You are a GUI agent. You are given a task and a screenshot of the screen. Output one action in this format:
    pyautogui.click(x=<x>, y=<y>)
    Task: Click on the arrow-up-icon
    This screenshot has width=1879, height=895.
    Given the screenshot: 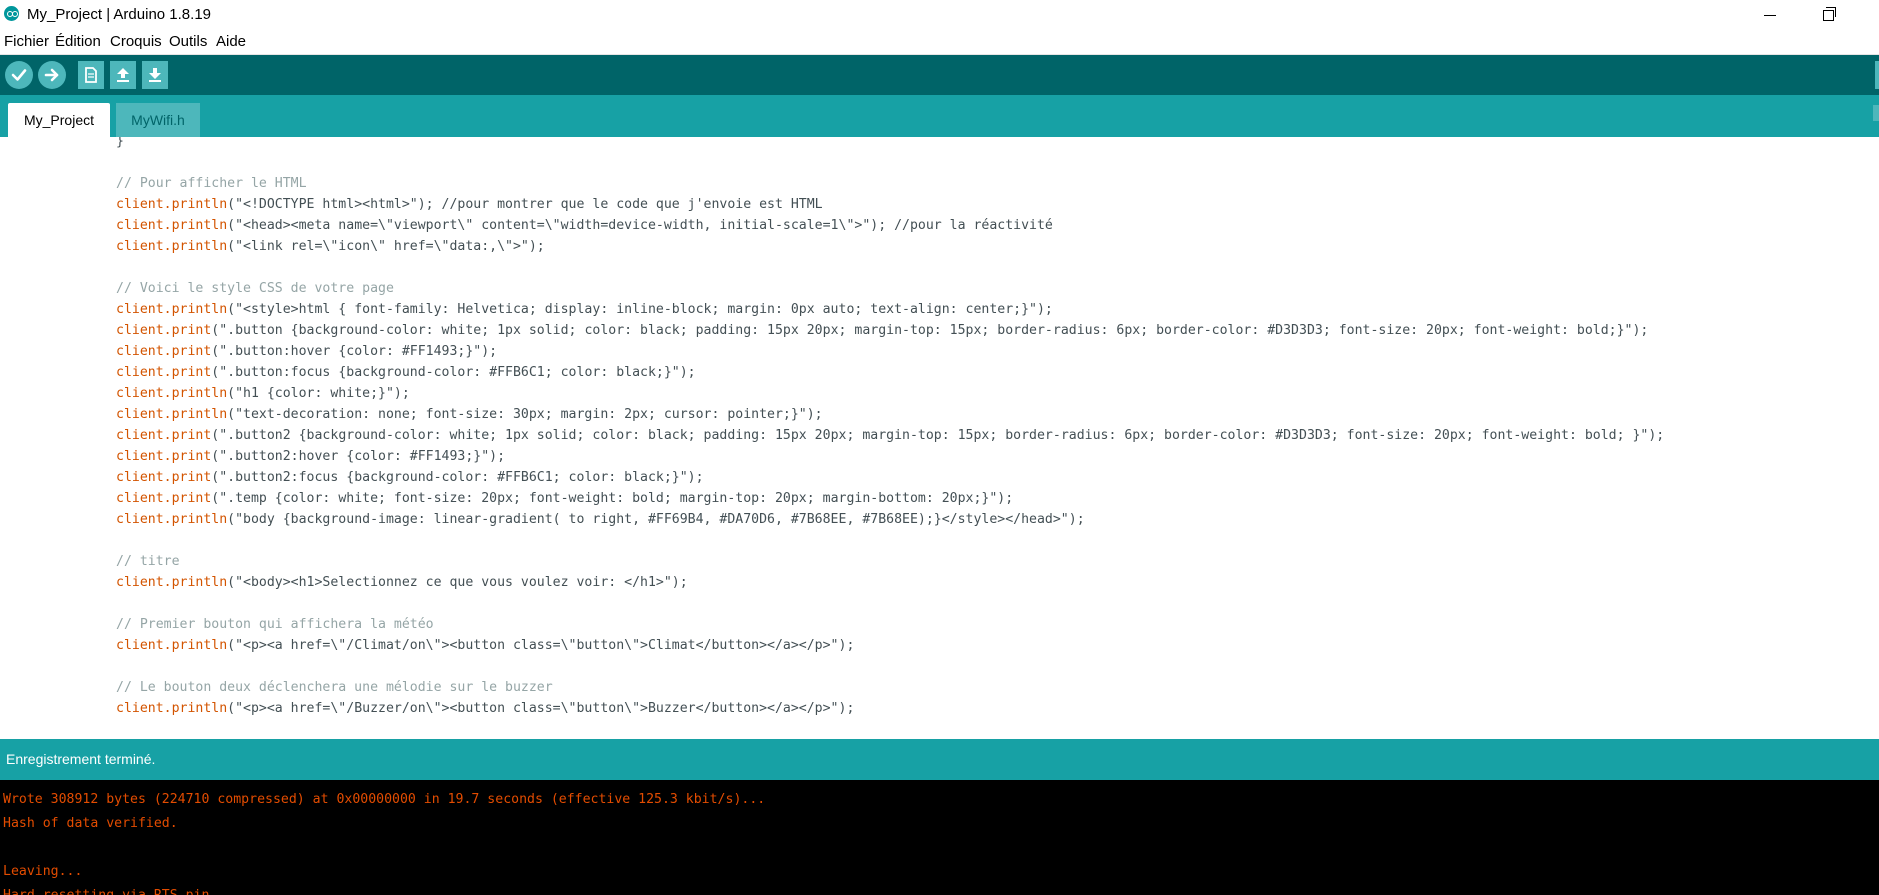 What is the action you would take?
    pyautogui.click(x=123, y=75)
    